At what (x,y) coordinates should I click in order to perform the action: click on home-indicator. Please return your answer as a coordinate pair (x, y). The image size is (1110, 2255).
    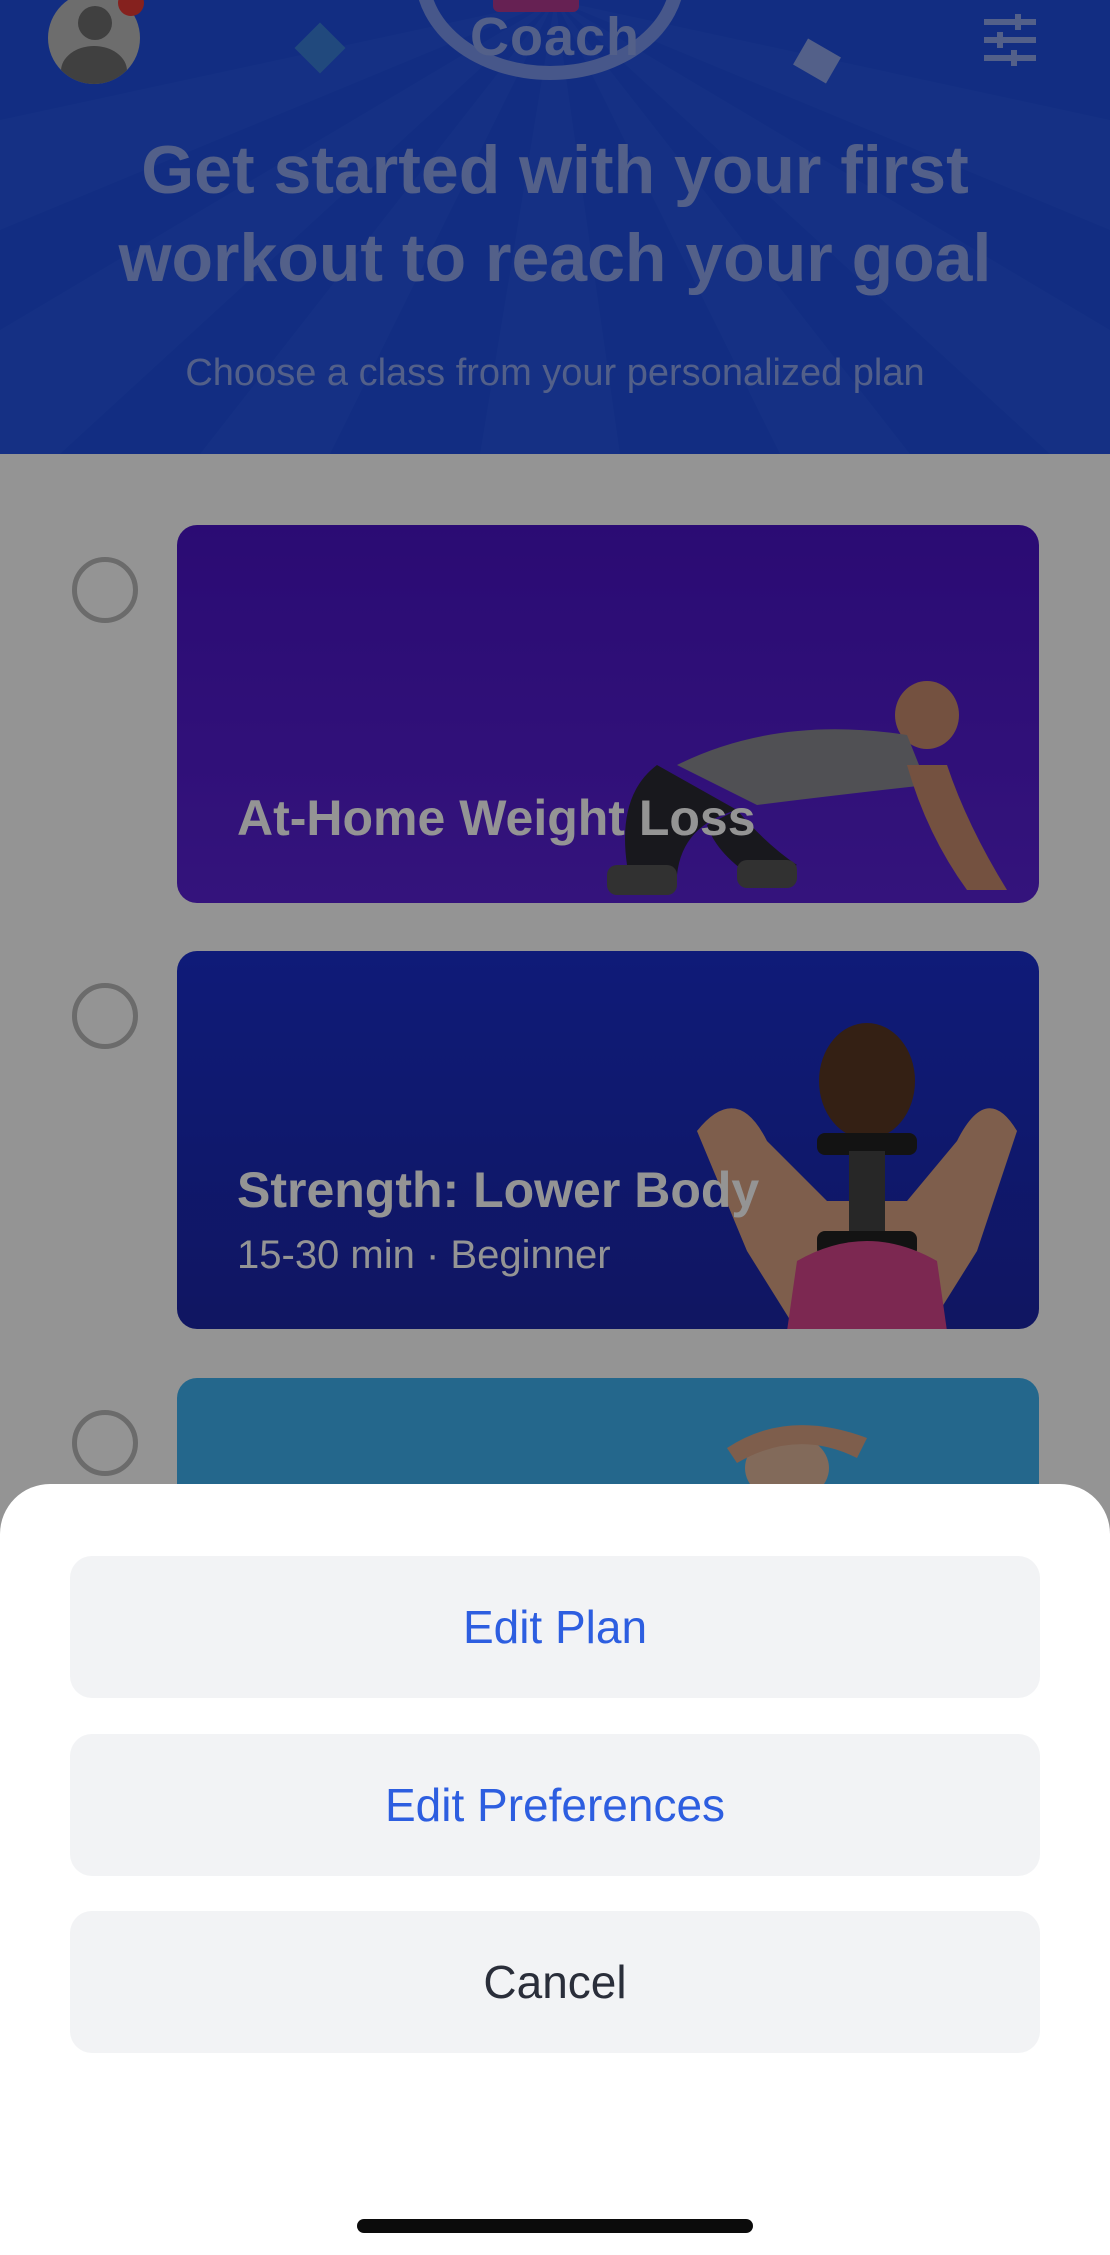
    Looking at the image, I should click on (555, 2226).